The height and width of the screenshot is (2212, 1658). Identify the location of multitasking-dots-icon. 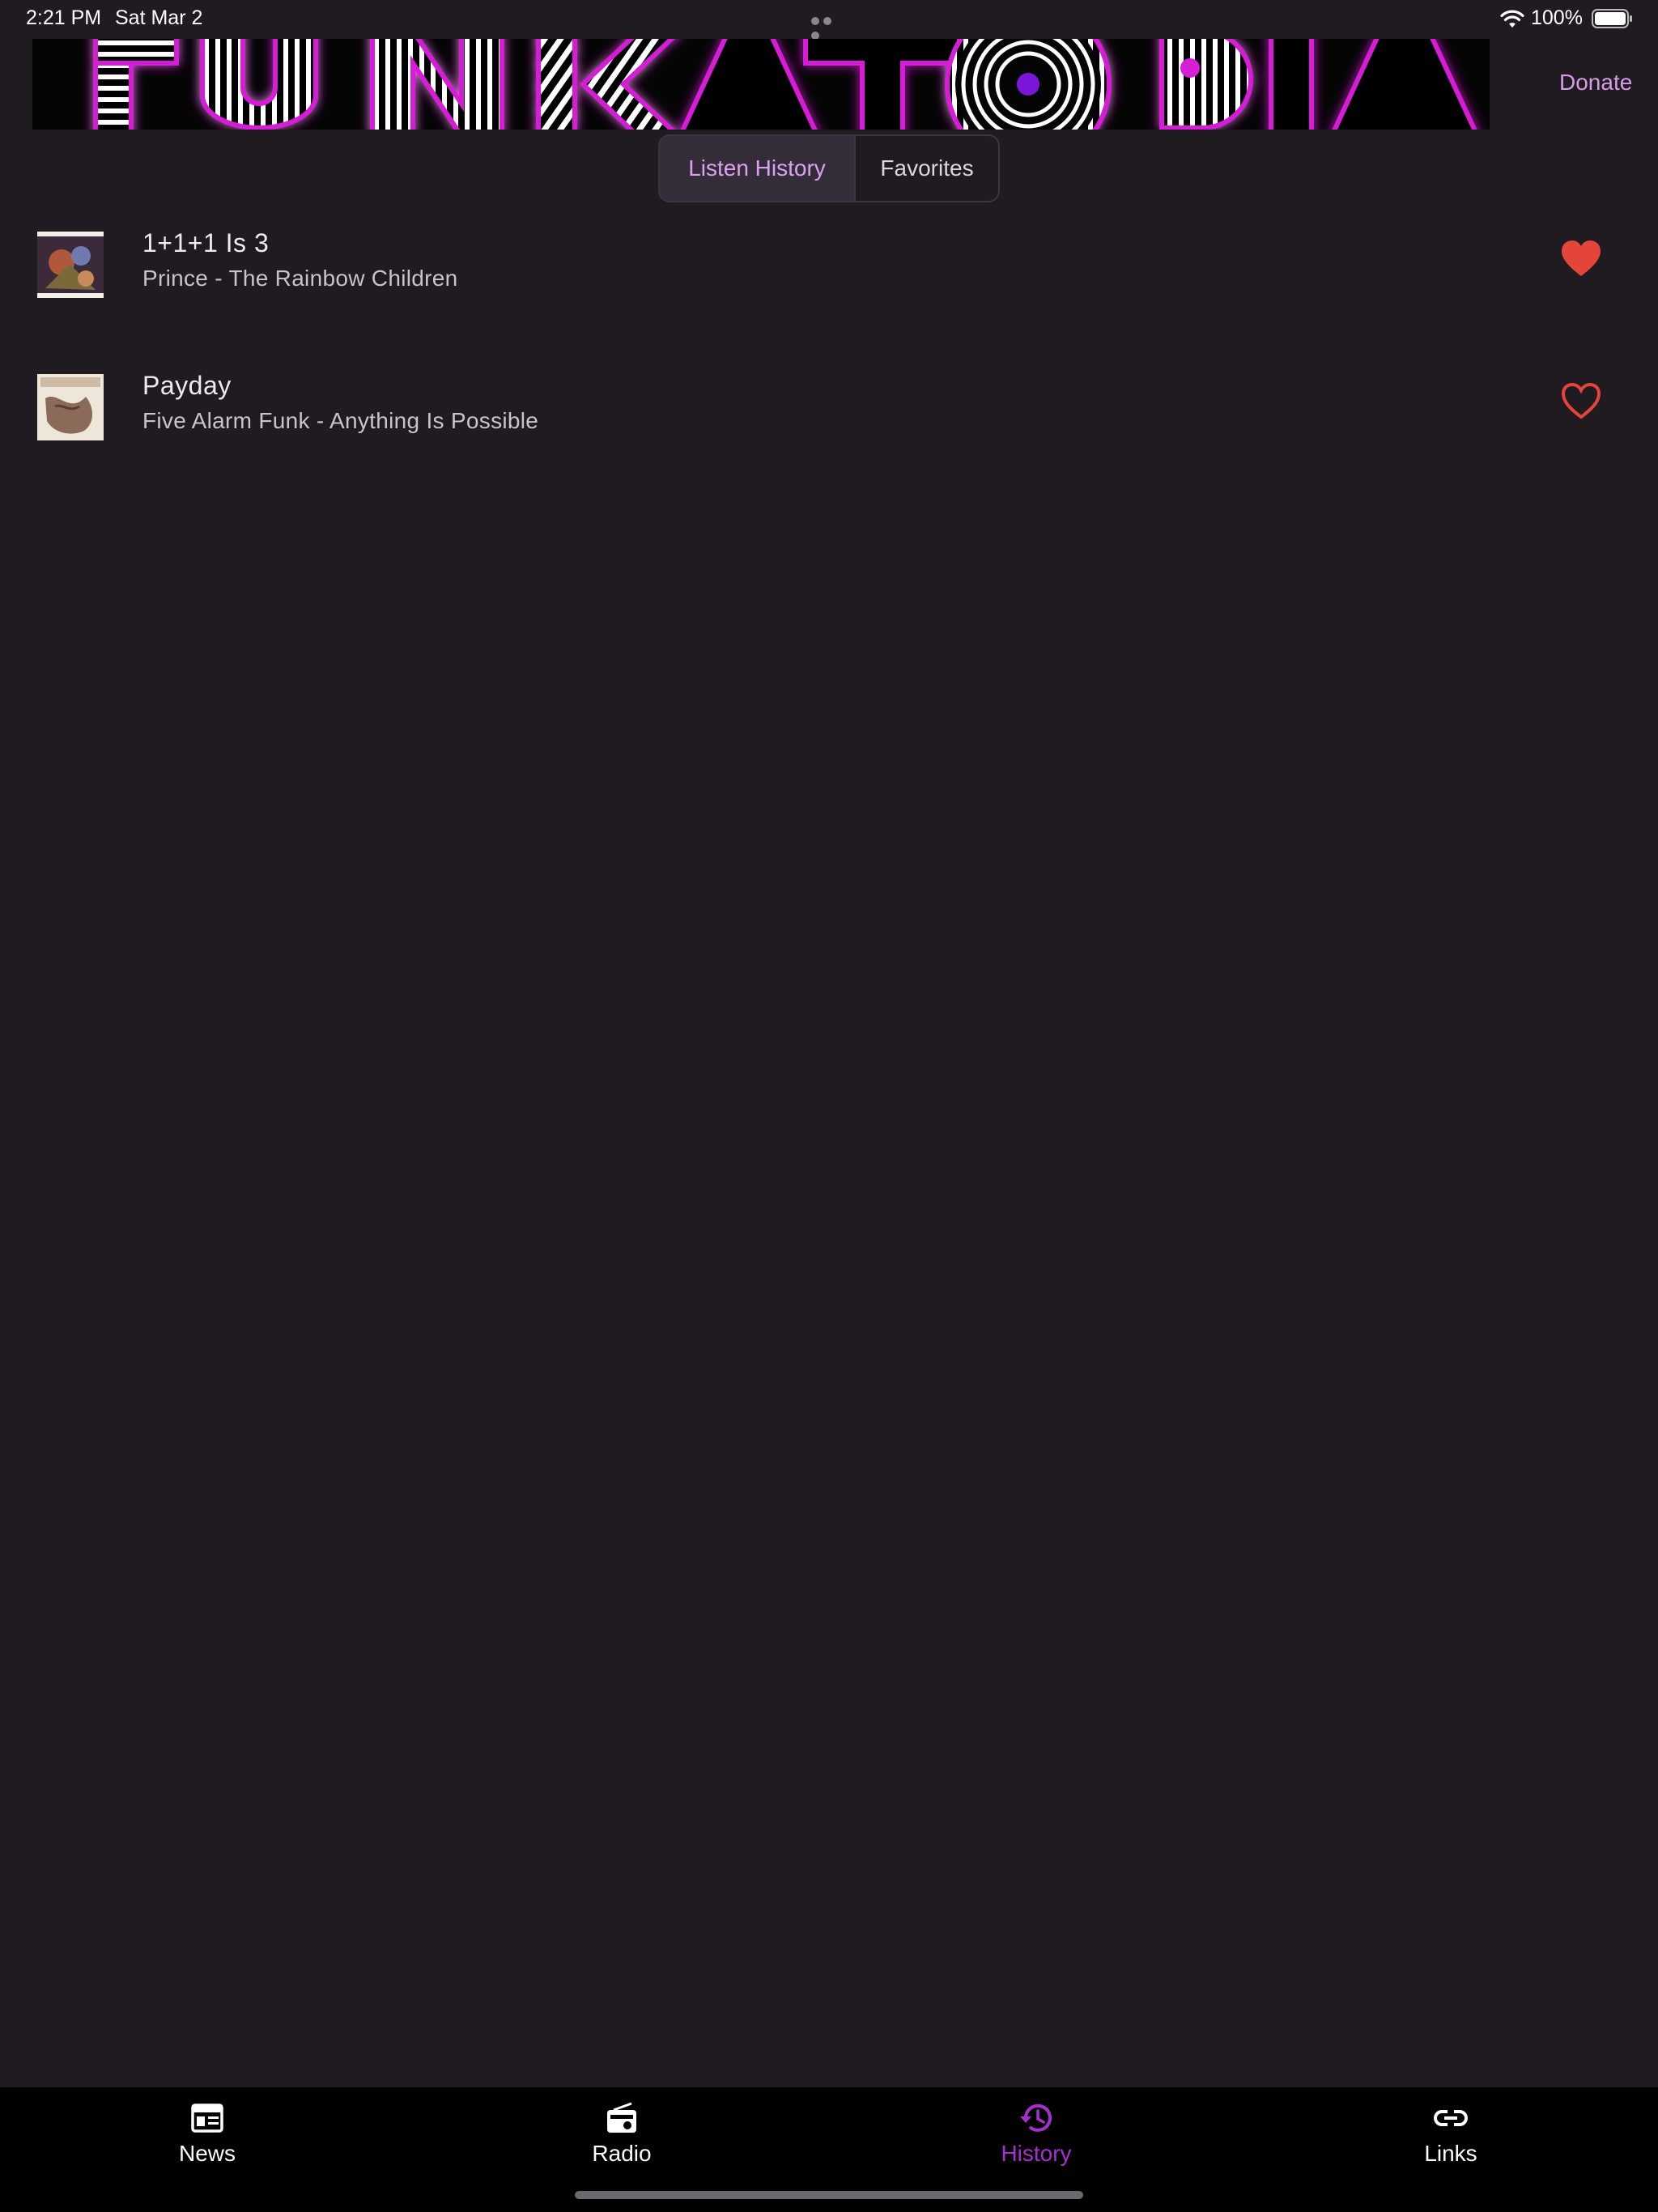
(829, 28).